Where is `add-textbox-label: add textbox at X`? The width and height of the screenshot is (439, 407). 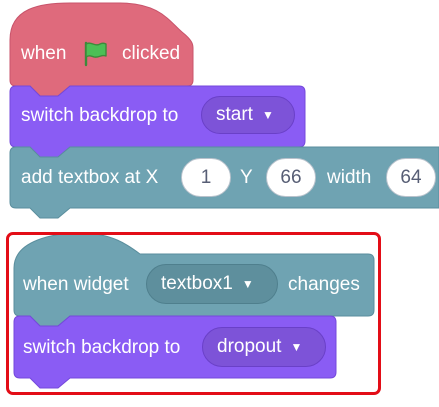
add-textbox-label: add textbox at X is located at coordinates (90, 177).